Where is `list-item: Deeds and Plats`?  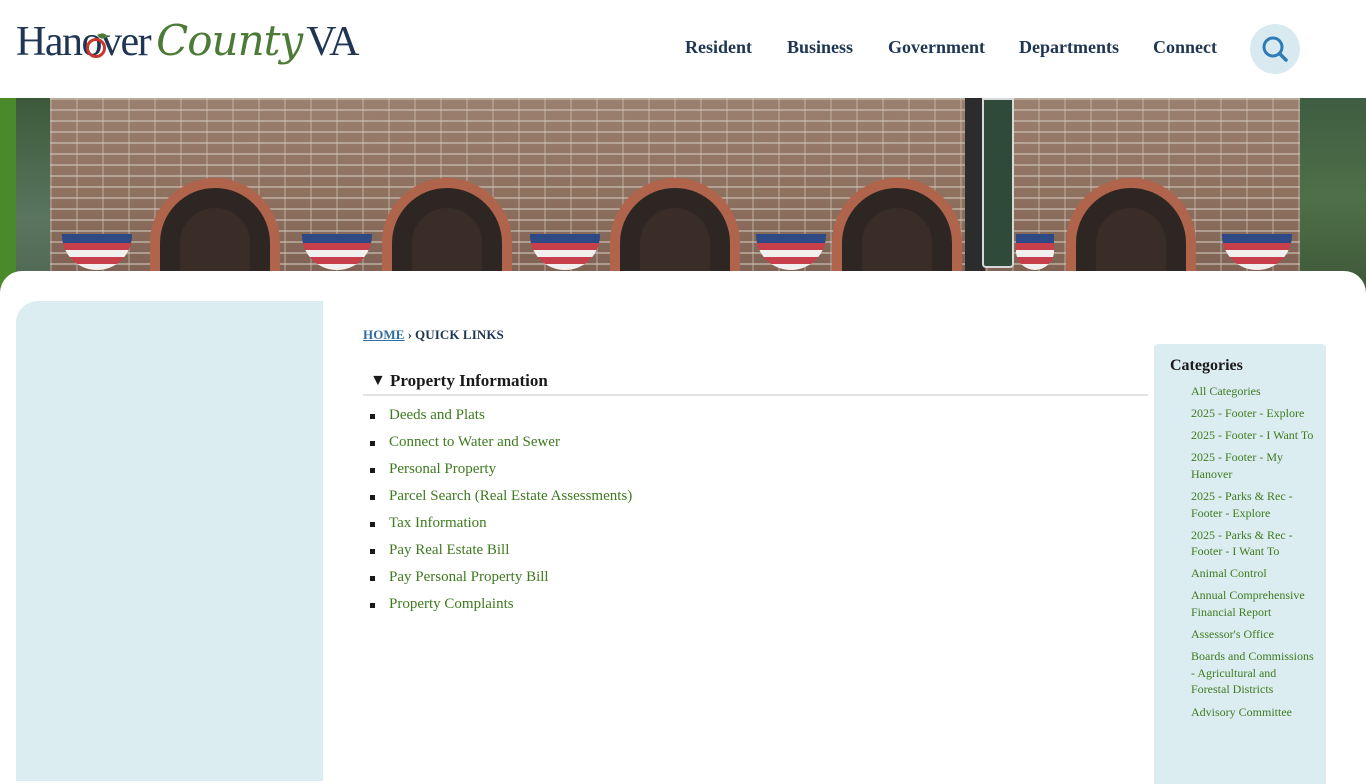
list-item: Deeds and Plats is located at coordinates (755, 418).